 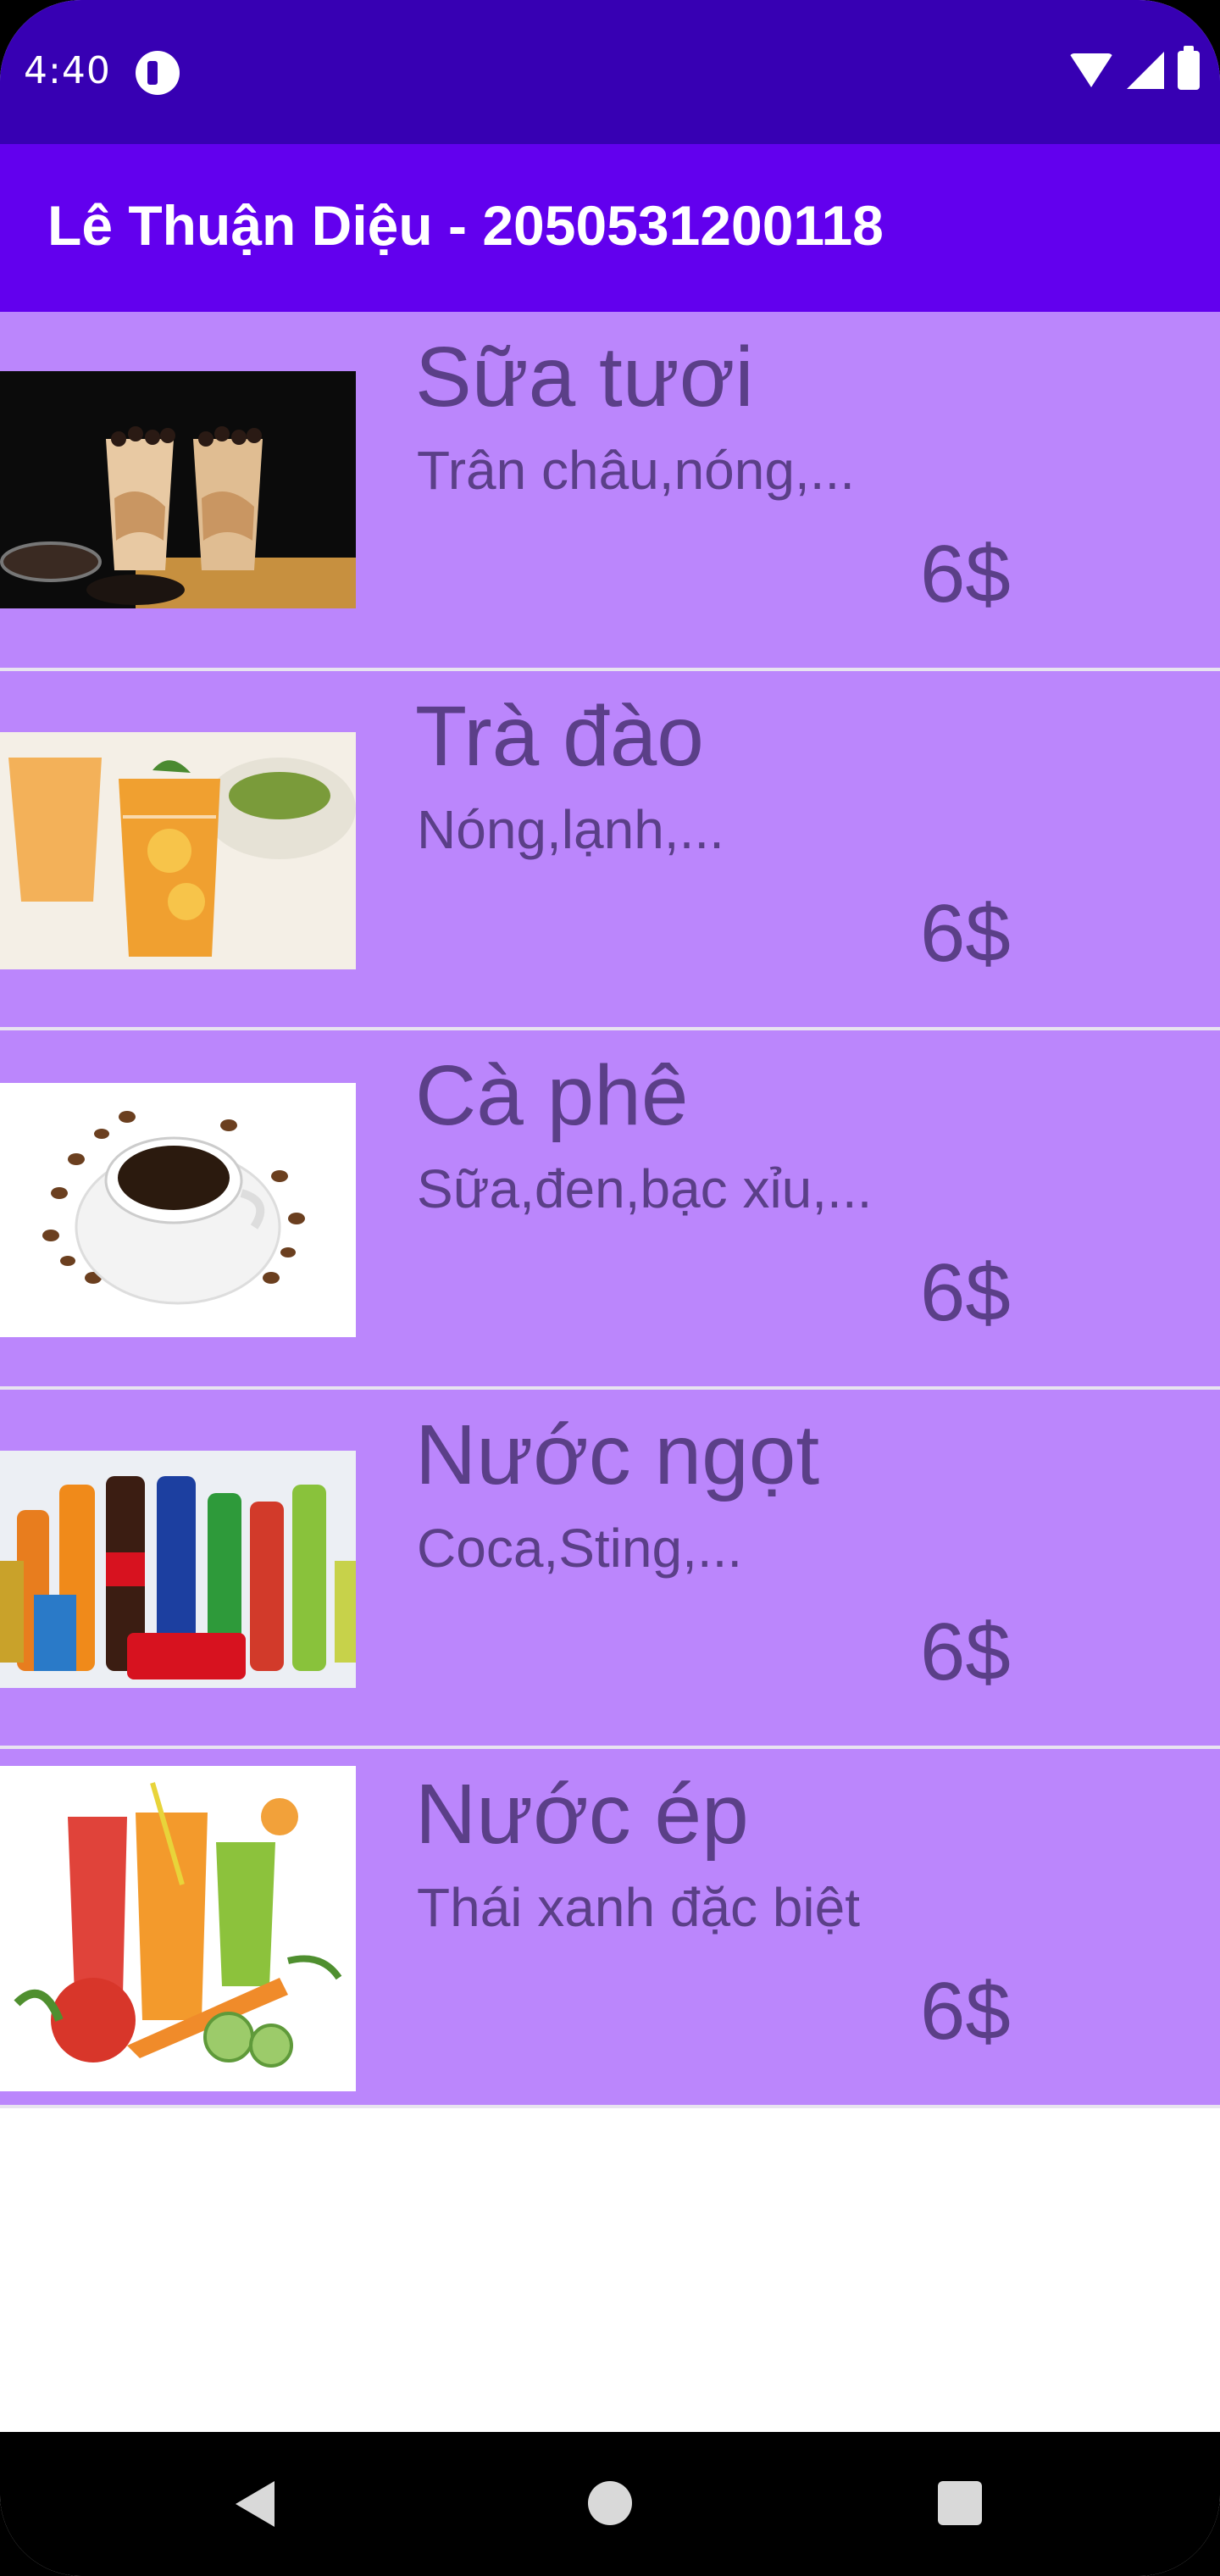 I want to click on peach-tea-image, so click(x=178, y=850).